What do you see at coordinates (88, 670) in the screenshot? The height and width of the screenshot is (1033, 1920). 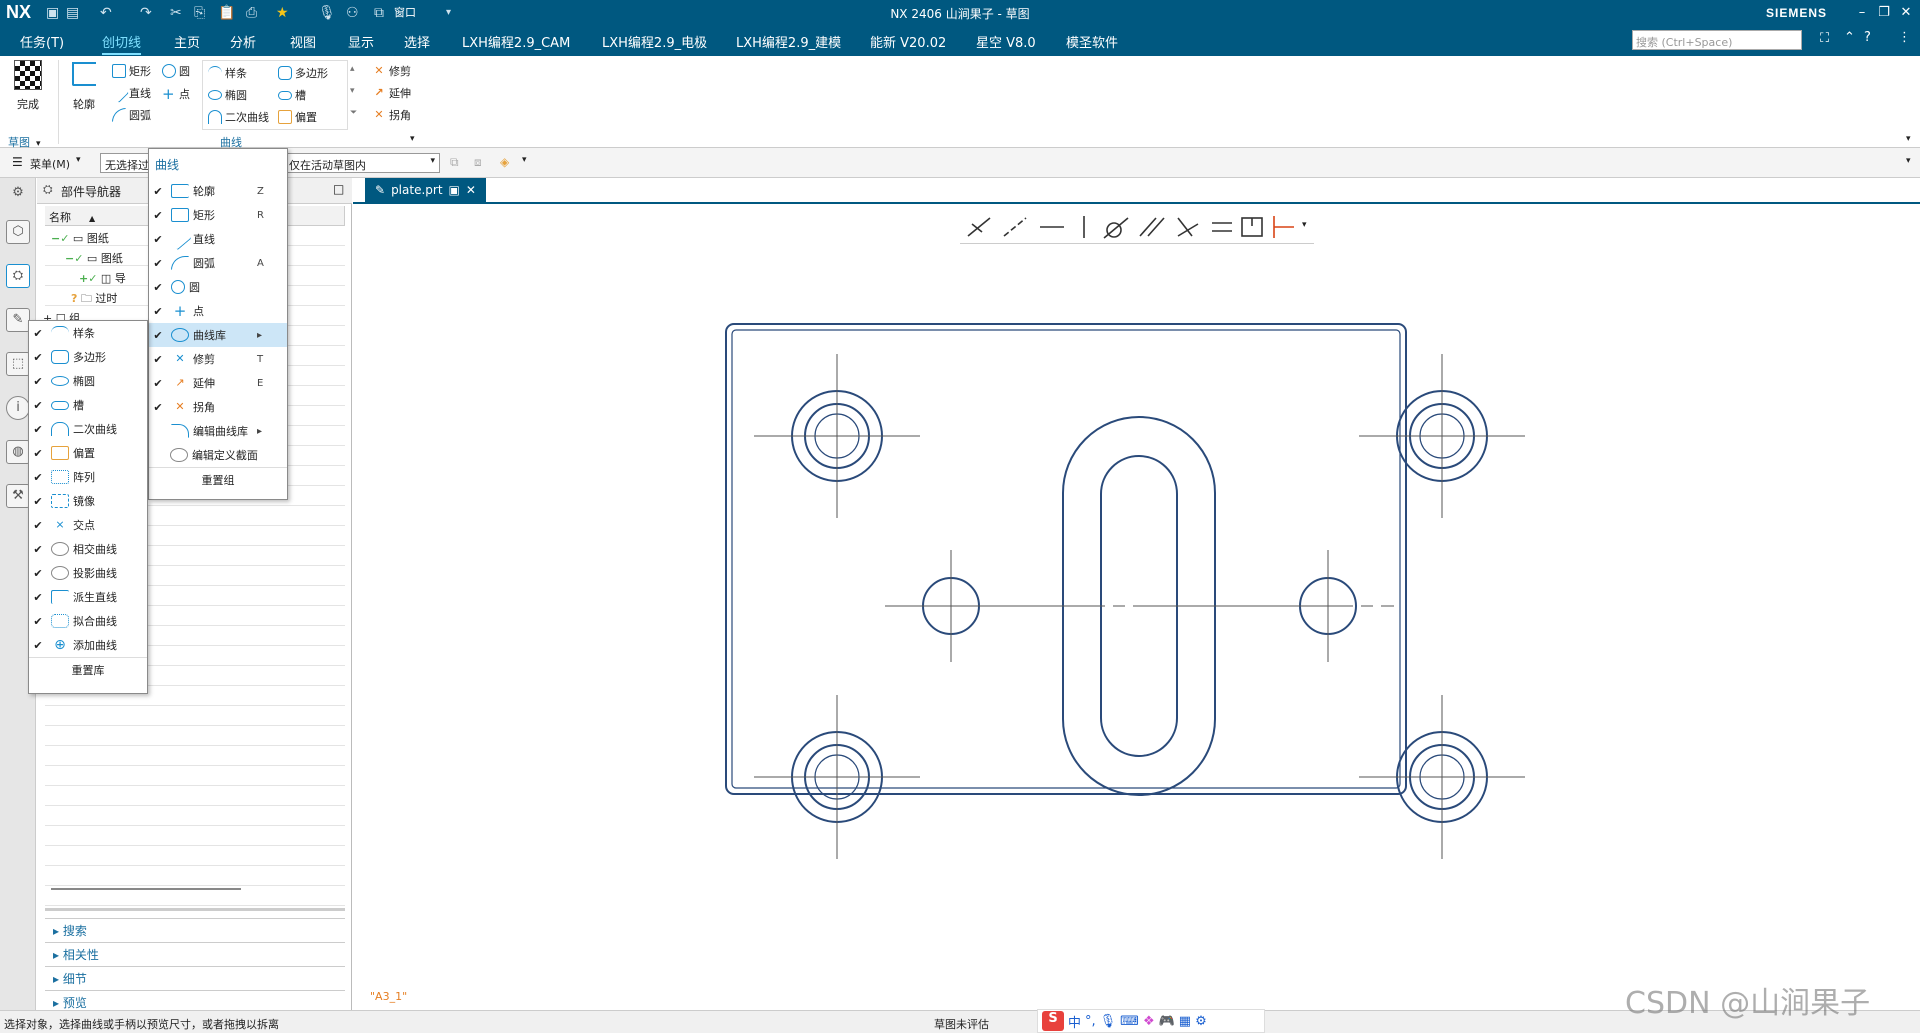 I see `reset-library-button: 重置库` at bounding box center [88, 670].